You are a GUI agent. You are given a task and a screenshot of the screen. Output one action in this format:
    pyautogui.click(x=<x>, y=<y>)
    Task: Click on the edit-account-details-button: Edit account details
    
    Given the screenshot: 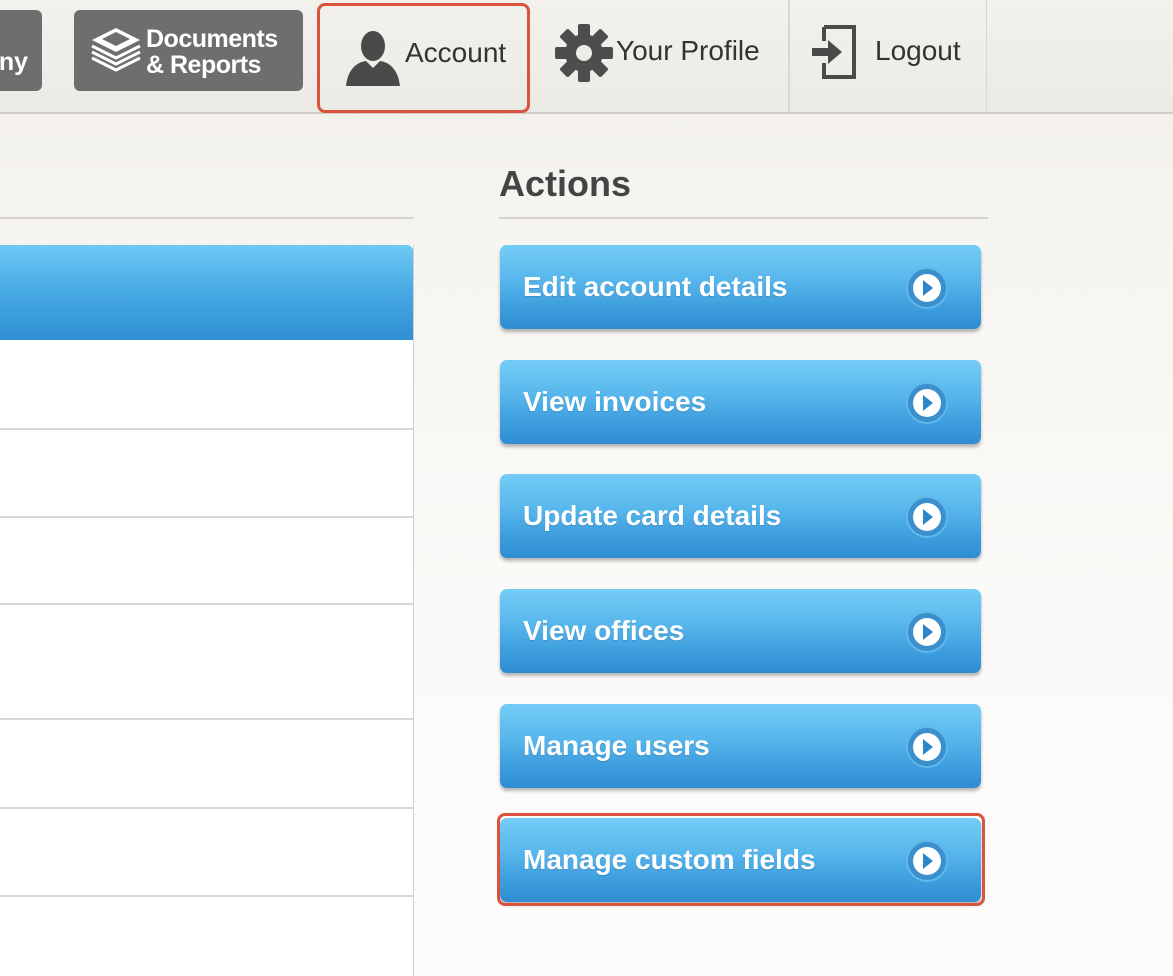 What is the action you would take?
    pyautogui.click(x=740, y=287)
    